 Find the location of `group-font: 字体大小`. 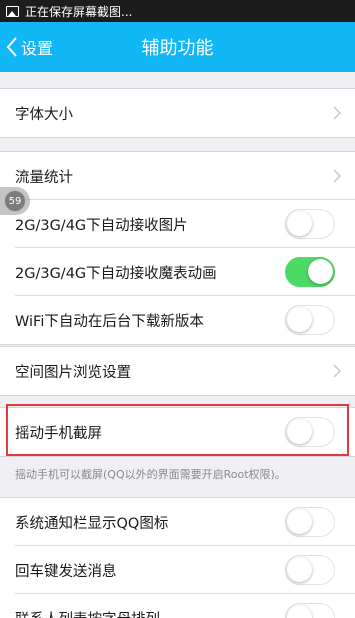

group-font: 字体大小 is located at coordinates (177, 113).